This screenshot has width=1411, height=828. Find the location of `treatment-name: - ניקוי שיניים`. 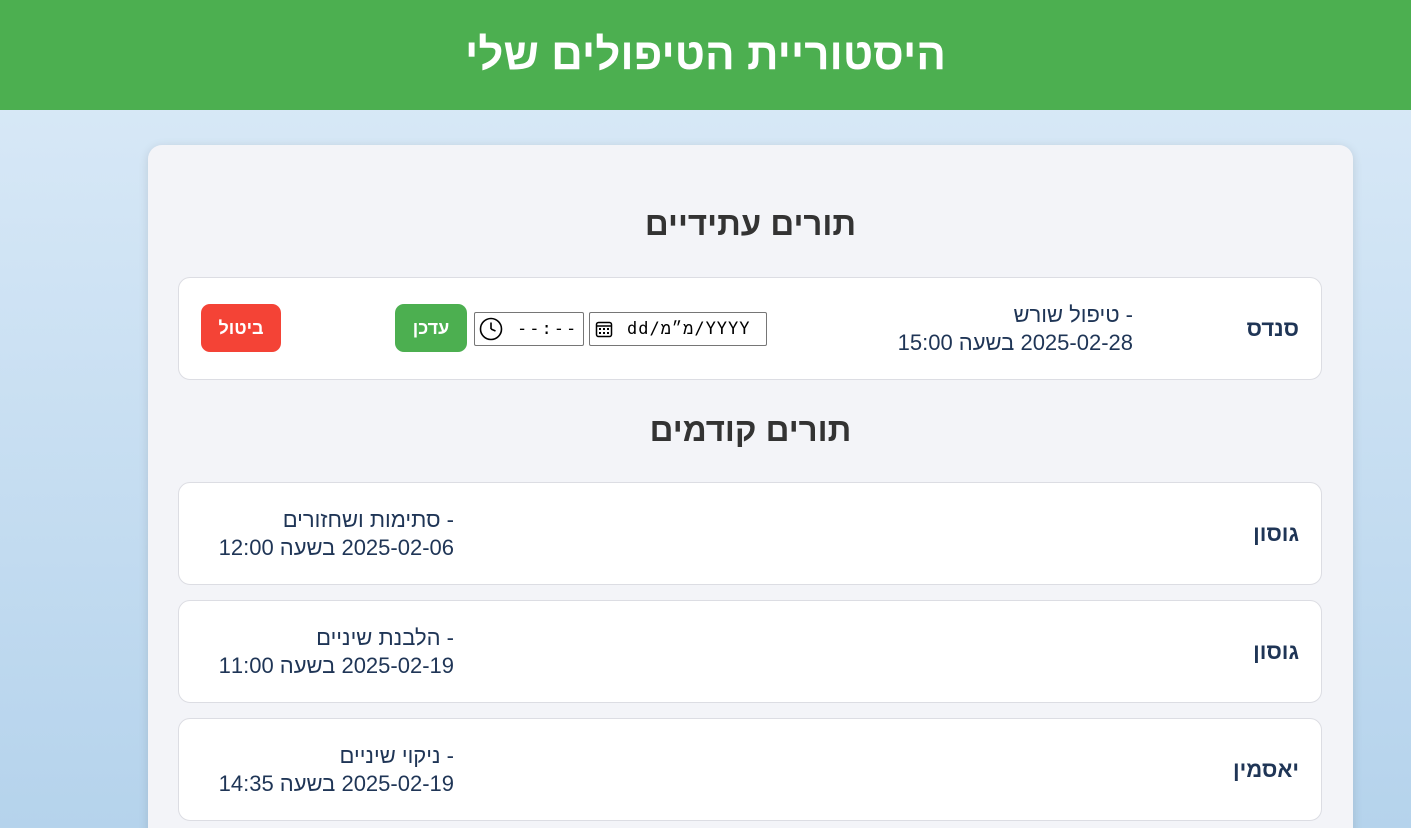

treatment-name: - ניקוי שיניים is located at coordinates (396, 755).